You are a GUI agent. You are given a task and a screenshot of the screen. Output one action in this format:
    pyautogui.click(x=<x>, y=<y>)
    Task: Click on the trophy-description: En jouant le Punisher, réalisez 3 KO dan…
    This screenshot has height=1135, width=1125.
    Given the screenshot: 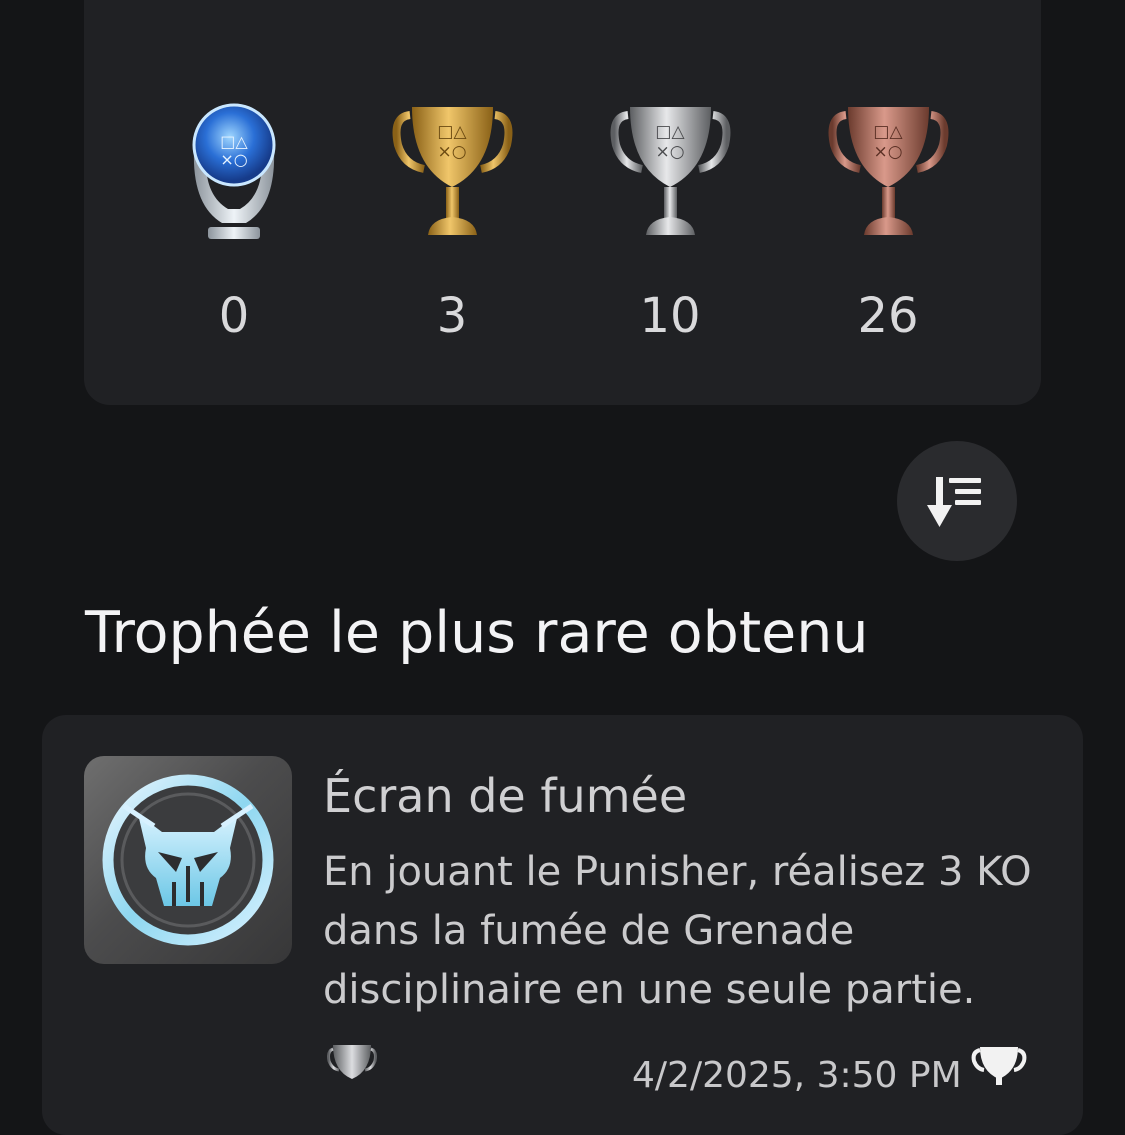 What is the action you would take?
    pyautogui.click(x=677, y=931)
    